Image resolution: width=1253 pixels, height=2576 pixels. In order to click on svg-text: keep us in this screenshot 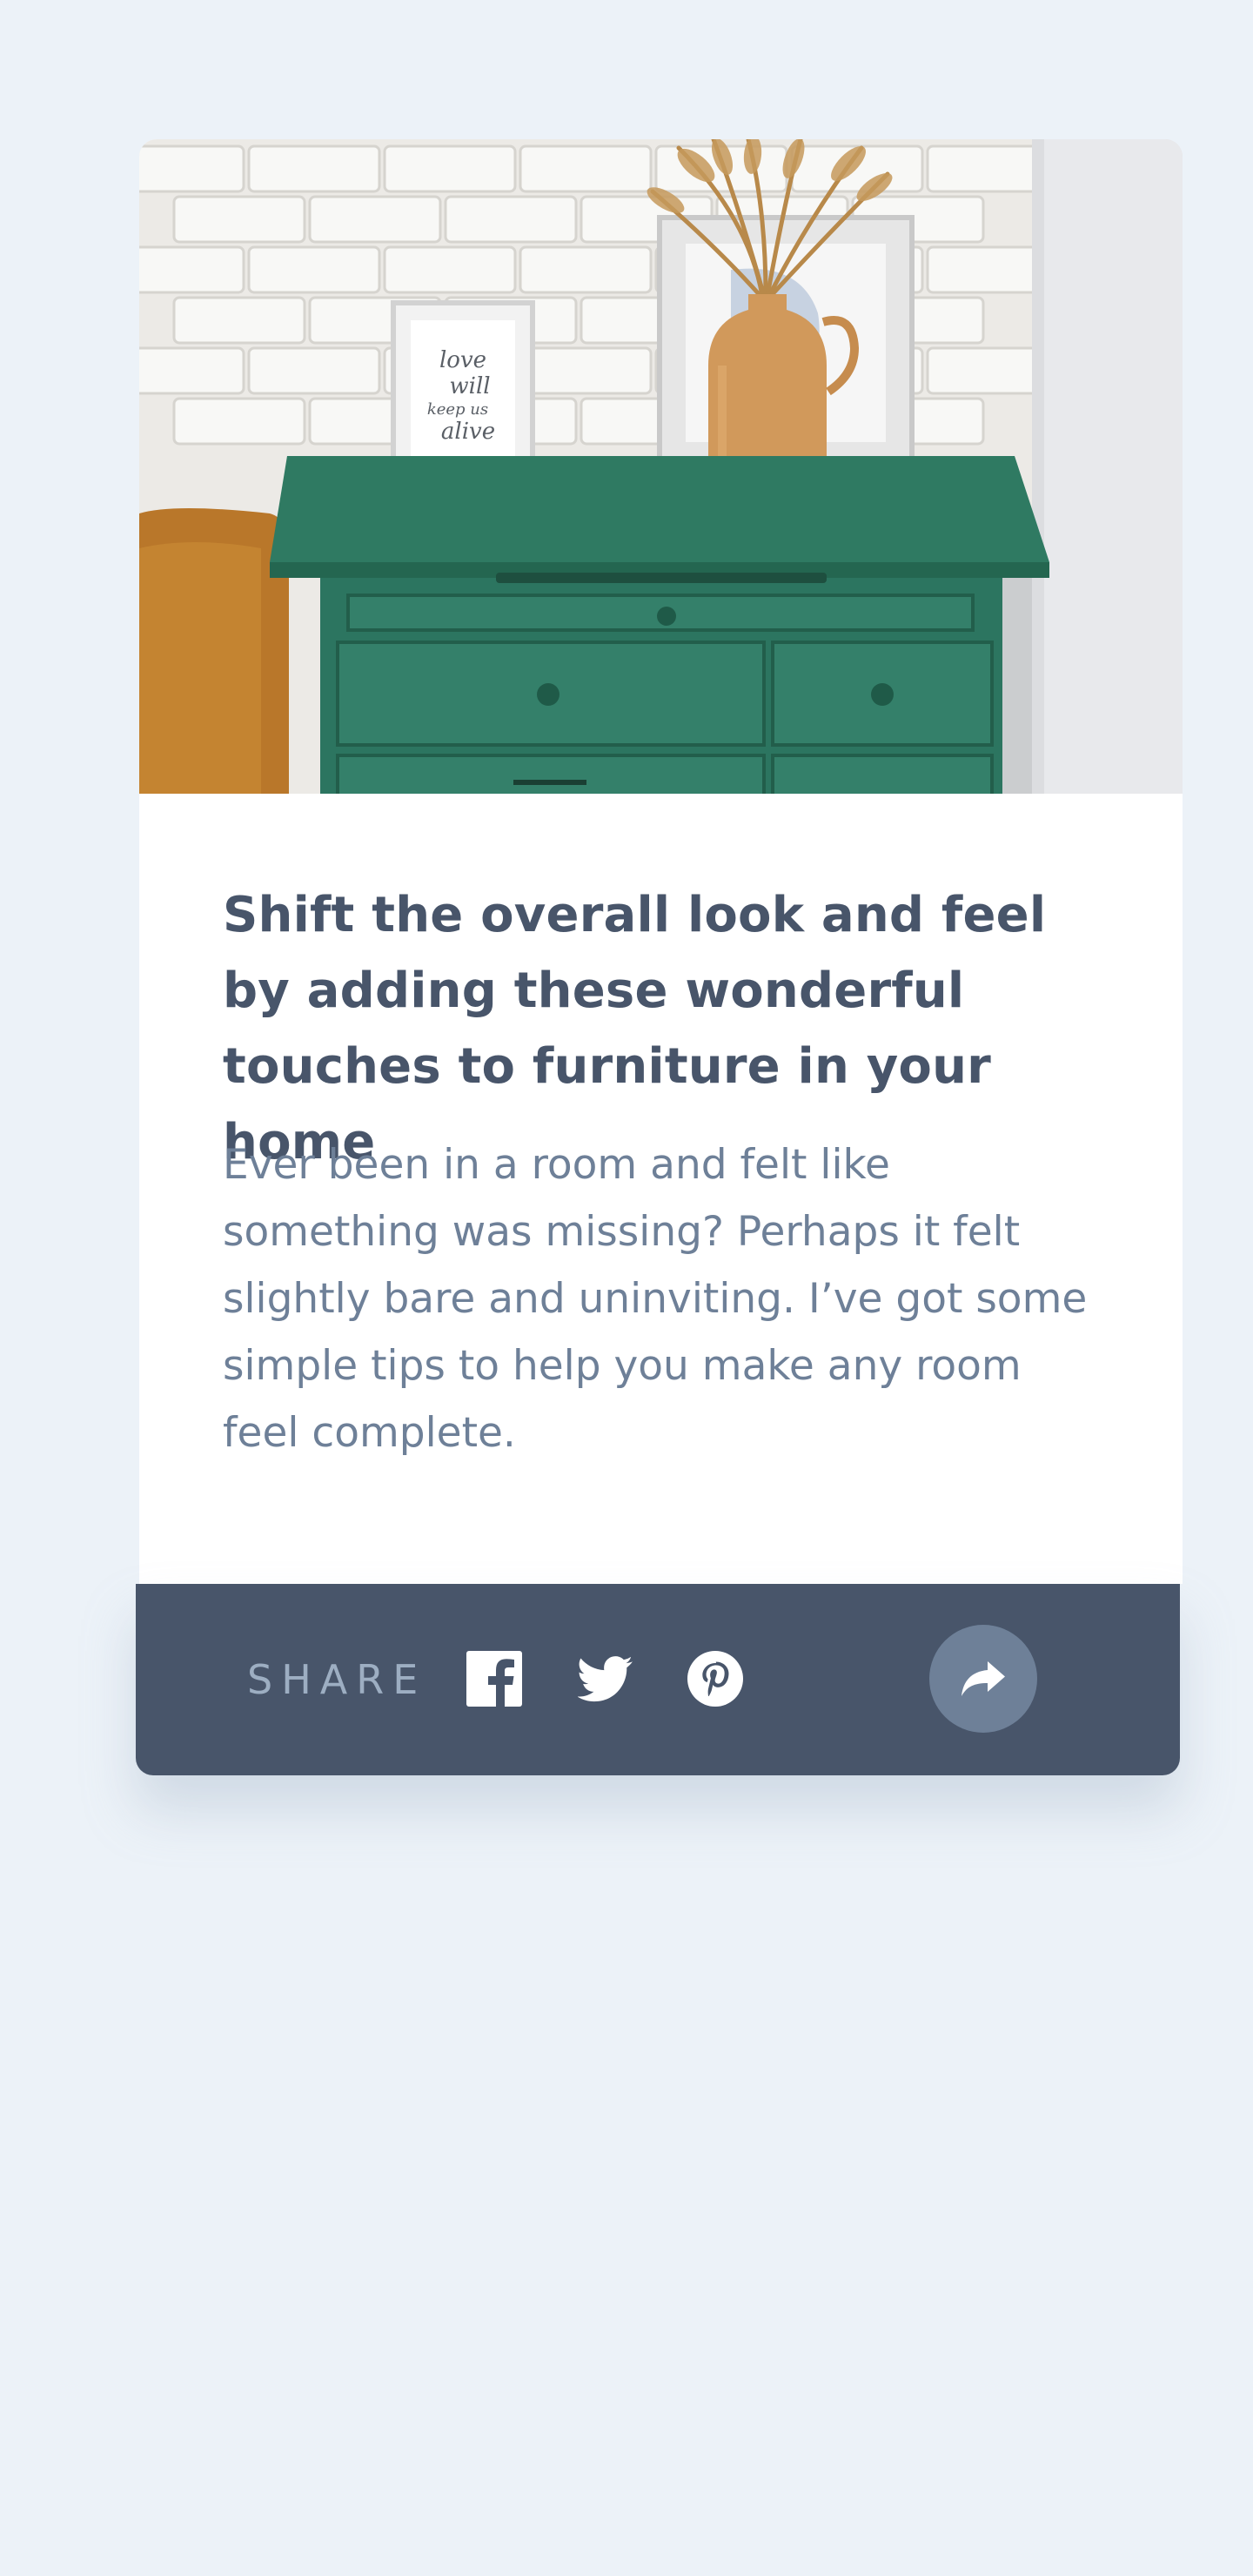, I will do `click(458, 409)`.